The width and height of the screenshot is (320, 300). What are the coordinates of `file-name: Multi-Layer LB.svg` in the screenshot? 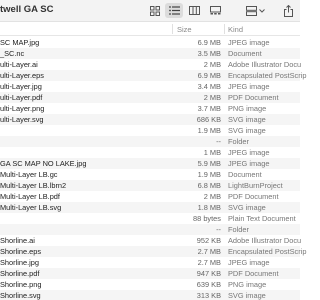 It's located at (31, 207).